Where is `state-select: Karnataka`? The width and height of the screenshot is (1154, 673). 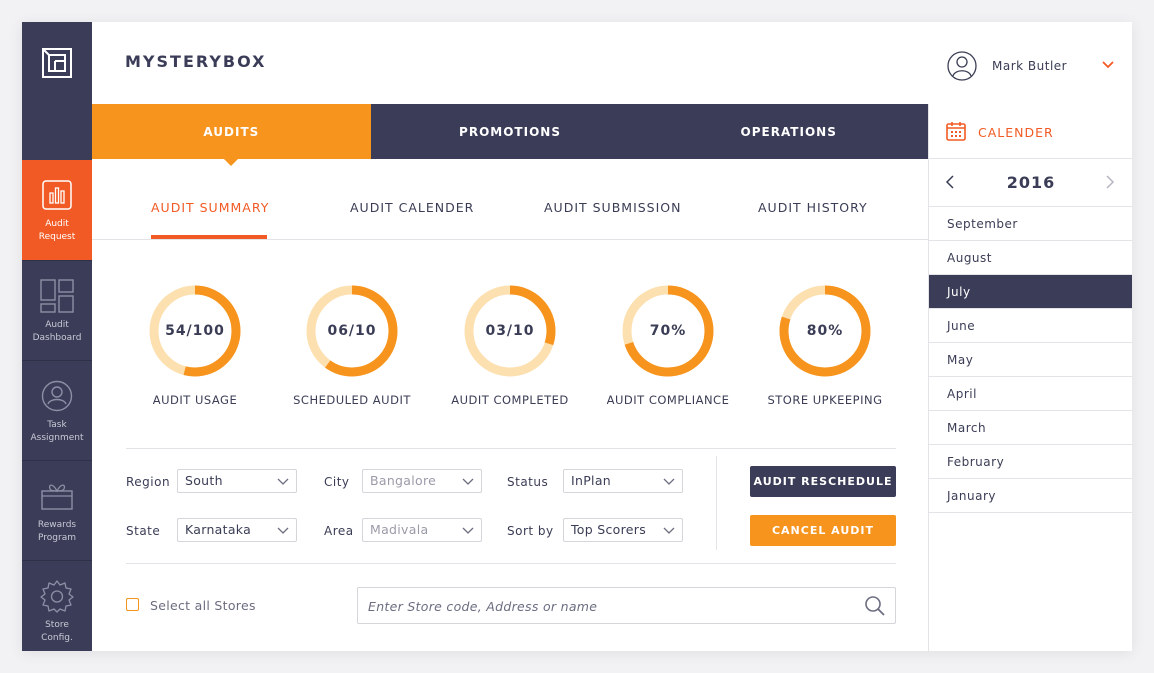 state-select: Karnataka is located at coordinates (237, 530).